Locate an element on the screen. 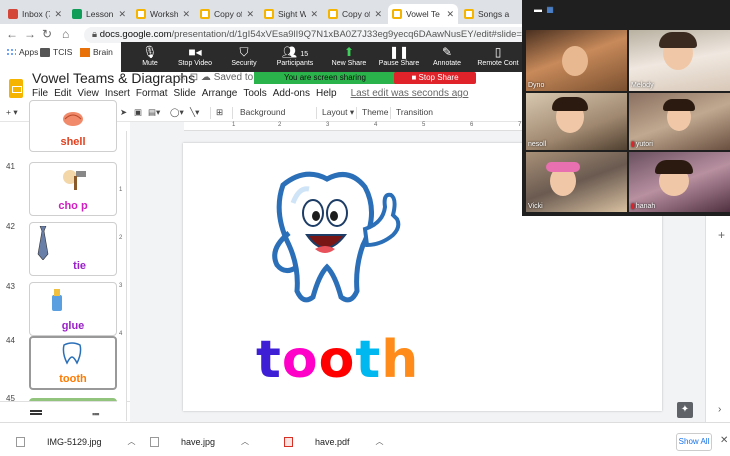 This screenshot has width=730, height=456. participant-face is located at coordinates (575, 61).